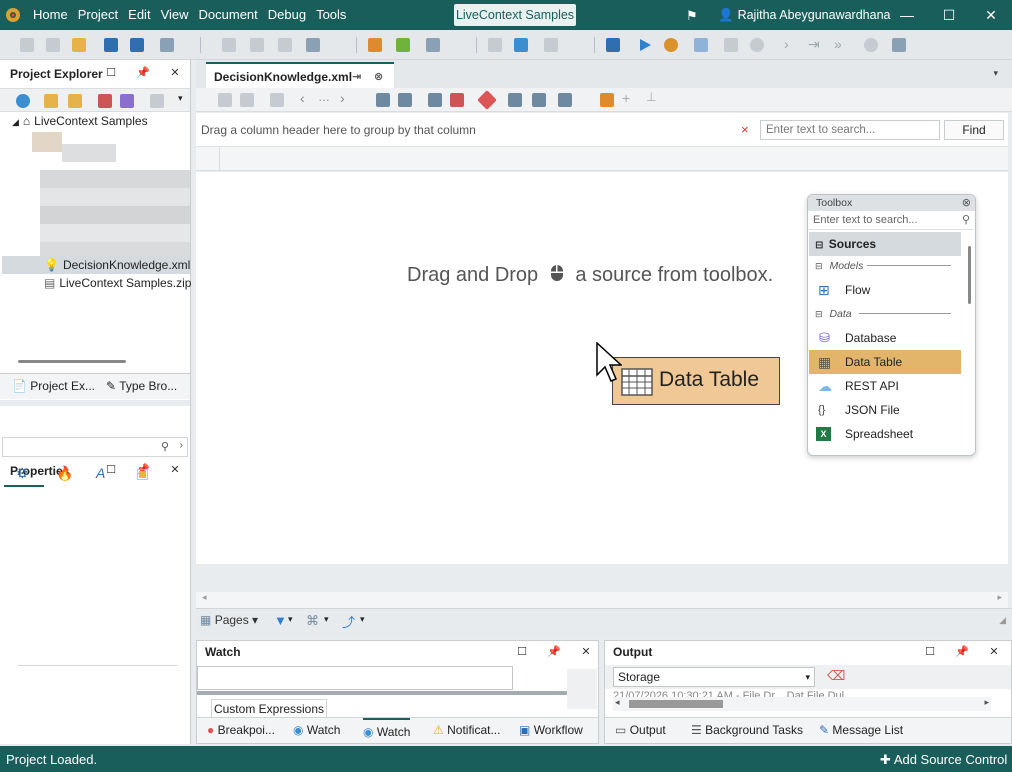  What do you see at coordinates (75, 101) in the screenshot?
I see `add-folder-icon` at bounding box center [75, 101].